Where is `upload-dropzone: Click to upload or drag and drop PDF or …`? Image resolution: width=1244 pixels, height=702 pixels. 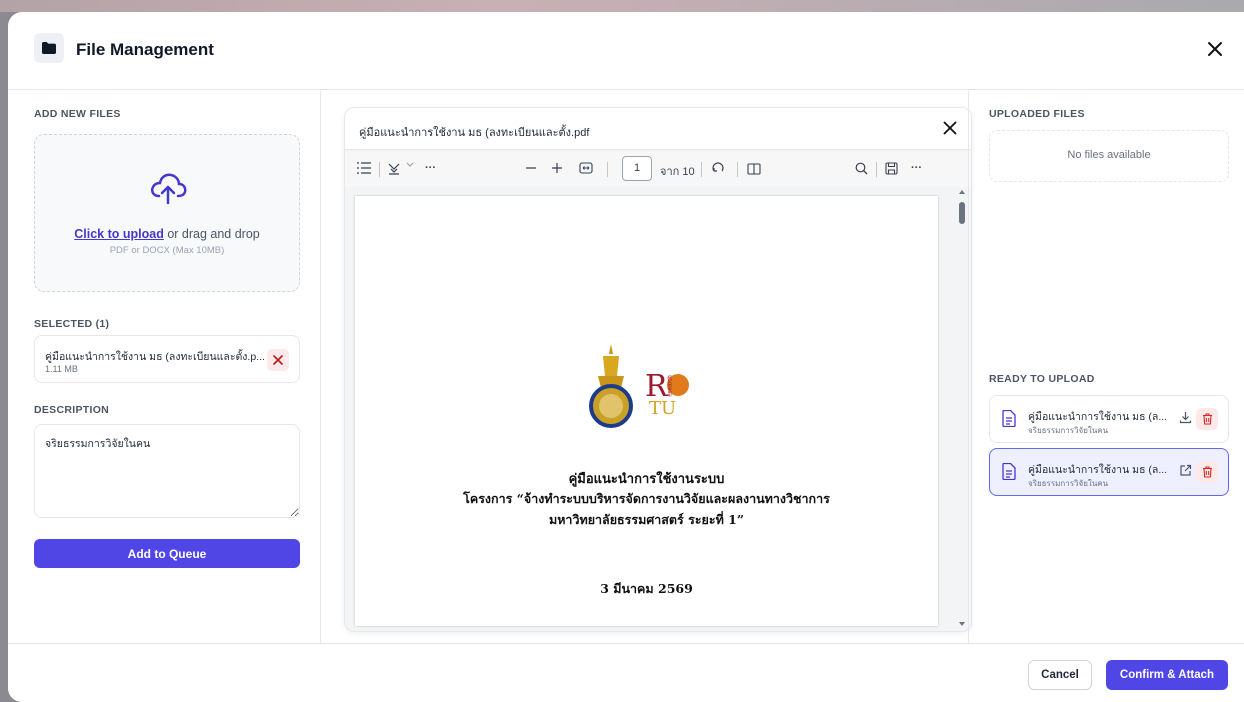 upload-dropzone: Click to upload or drag and drop PDF or … is located at coordinates (167, 213).